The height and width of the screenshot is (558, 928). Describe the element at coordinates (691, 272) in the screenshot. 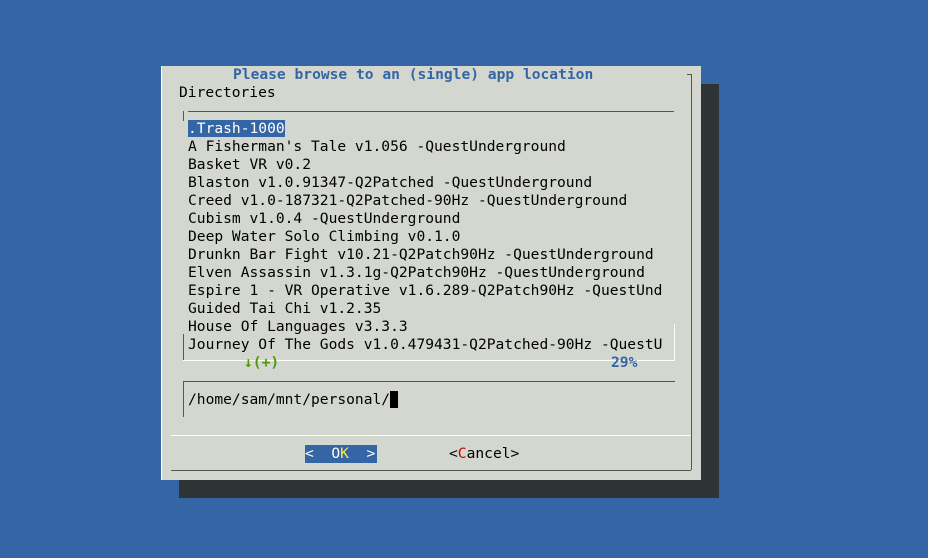

I see `frame-right-line` at that location.